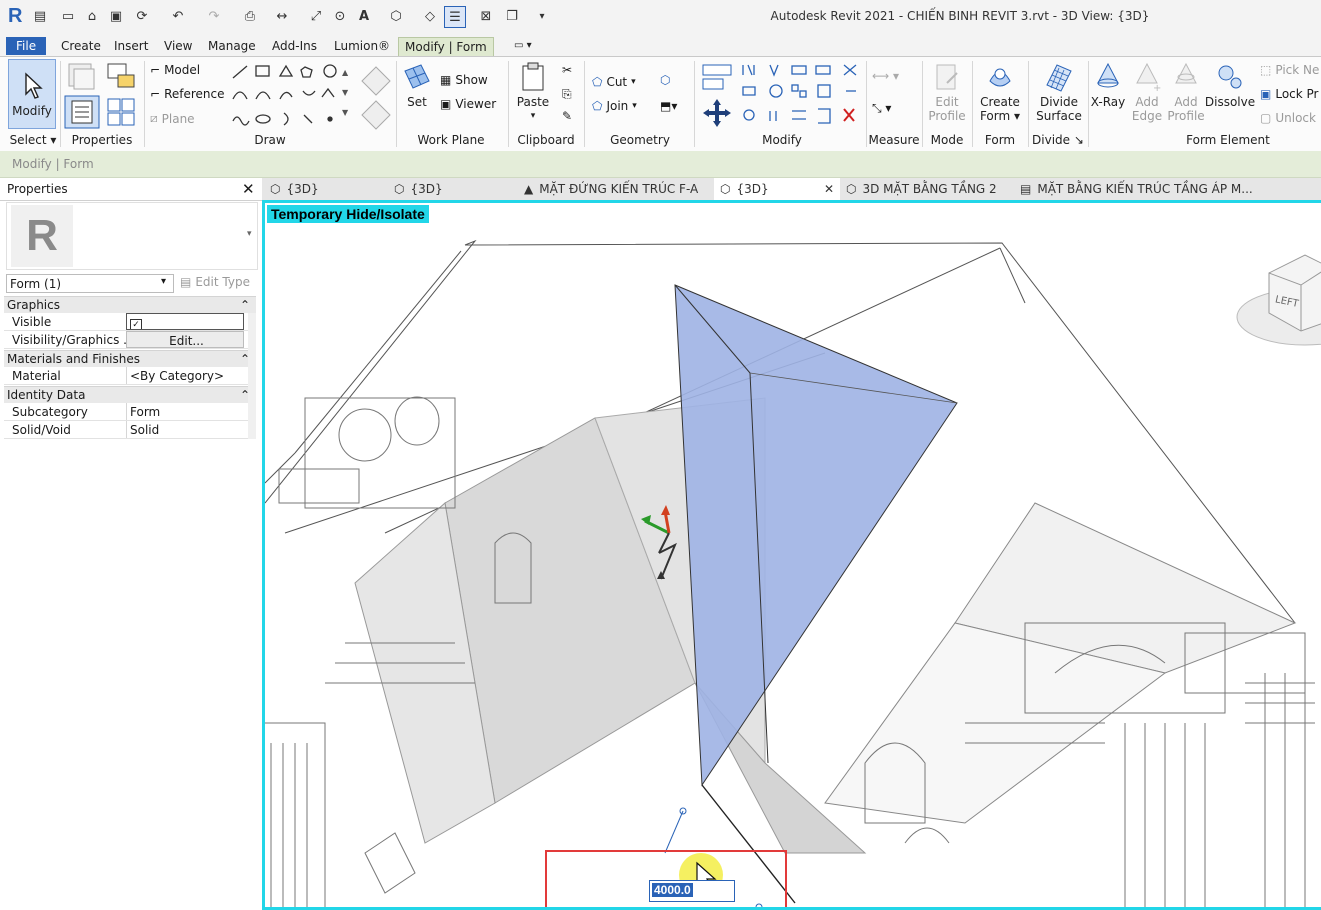 Image resolution: width=1321 pixels, height=910 pixels. I want to click on view-tab-3d-floor2: ⬡ 3D MẶT BẰNG TẦNG 2, so click(926, 189).